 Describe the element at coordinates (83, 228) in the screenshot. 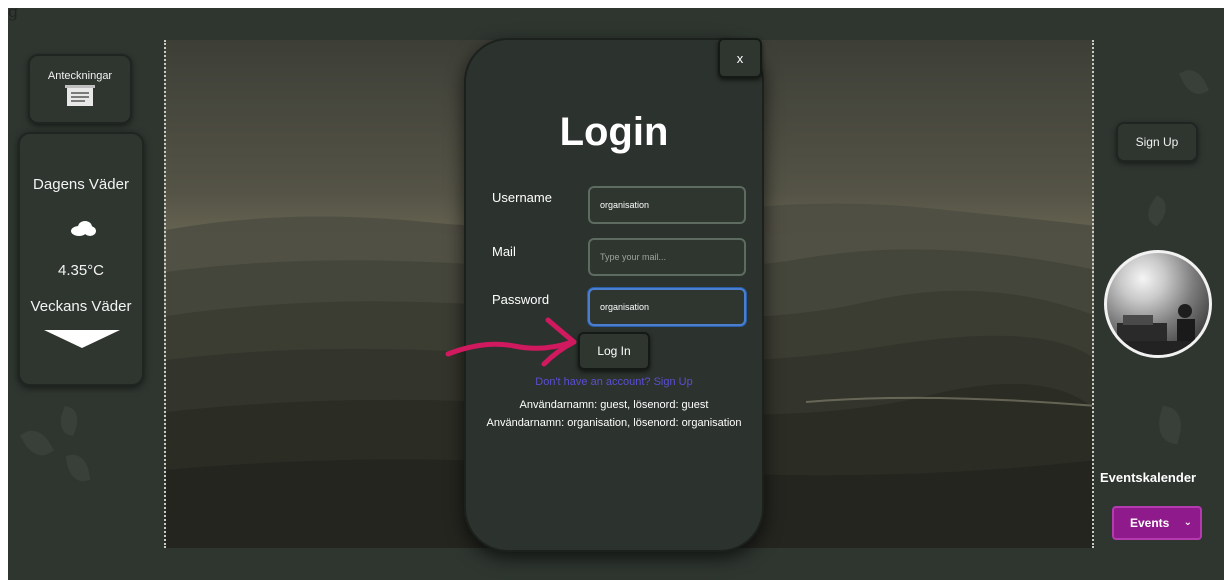

I see `cloud-icon` at that location.